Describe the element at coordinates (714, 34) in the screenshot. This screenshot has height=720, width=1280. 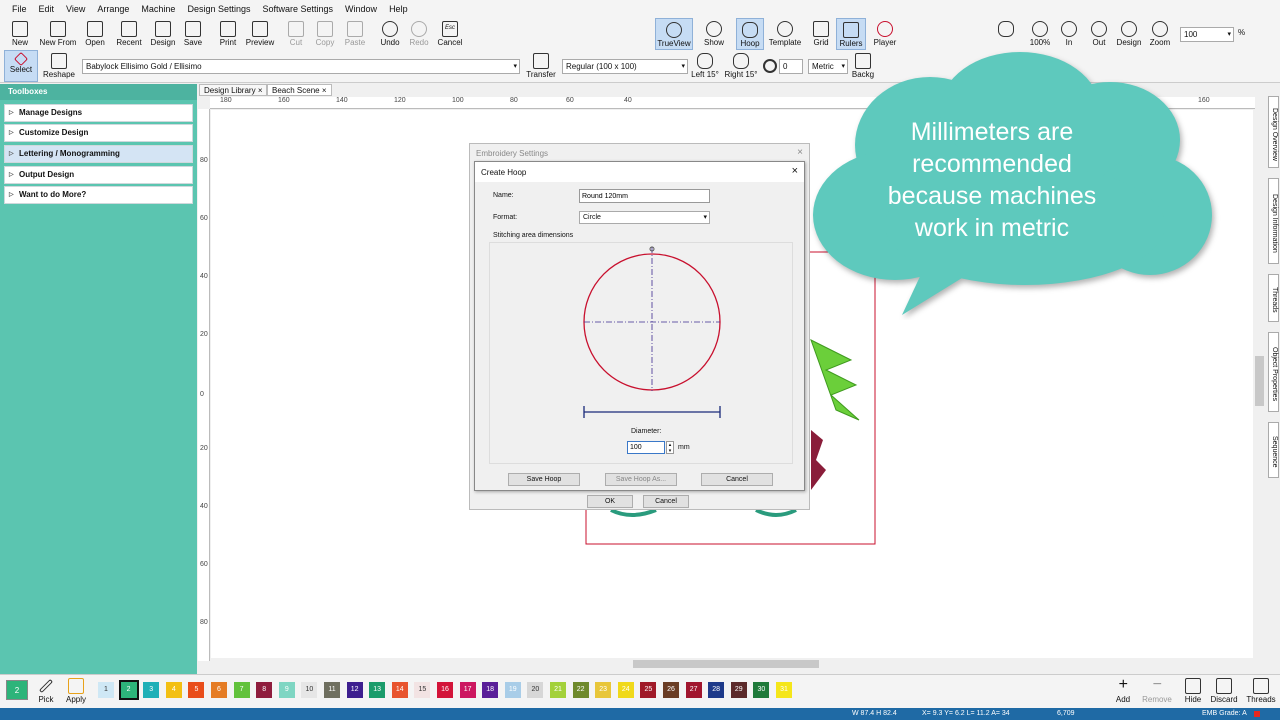
I see `show-button: Show` at that location.